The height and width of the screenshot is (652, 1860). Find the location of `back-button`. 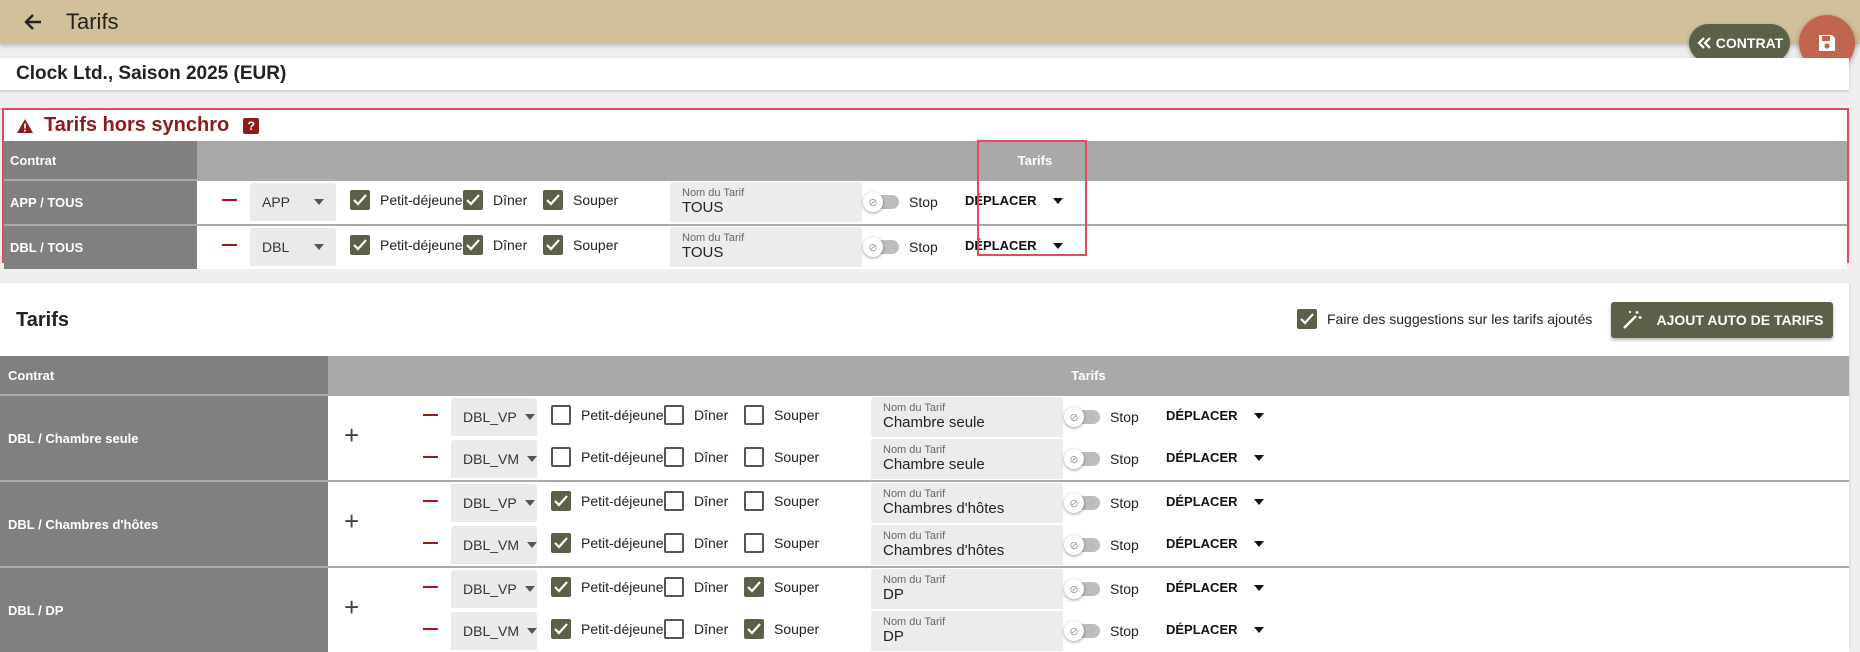

back-button is located at coordinates (33, 22).